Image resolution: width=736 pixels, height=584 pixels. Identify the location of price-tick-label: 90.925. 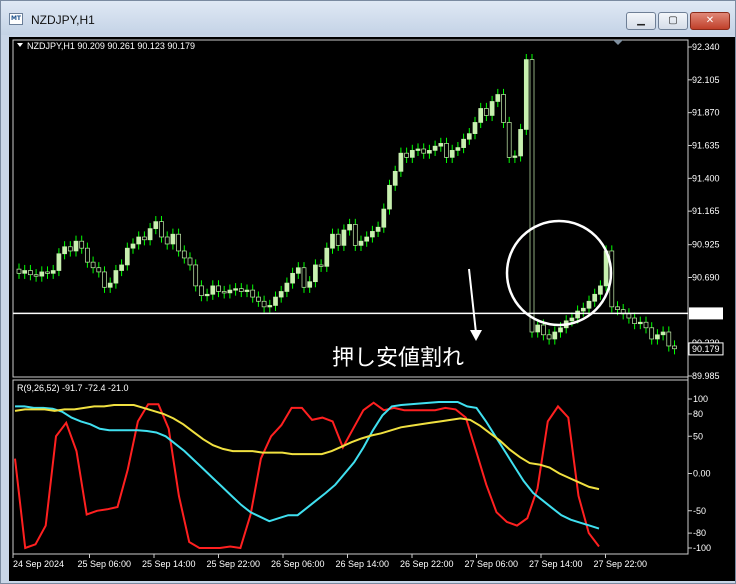
(706, 245).